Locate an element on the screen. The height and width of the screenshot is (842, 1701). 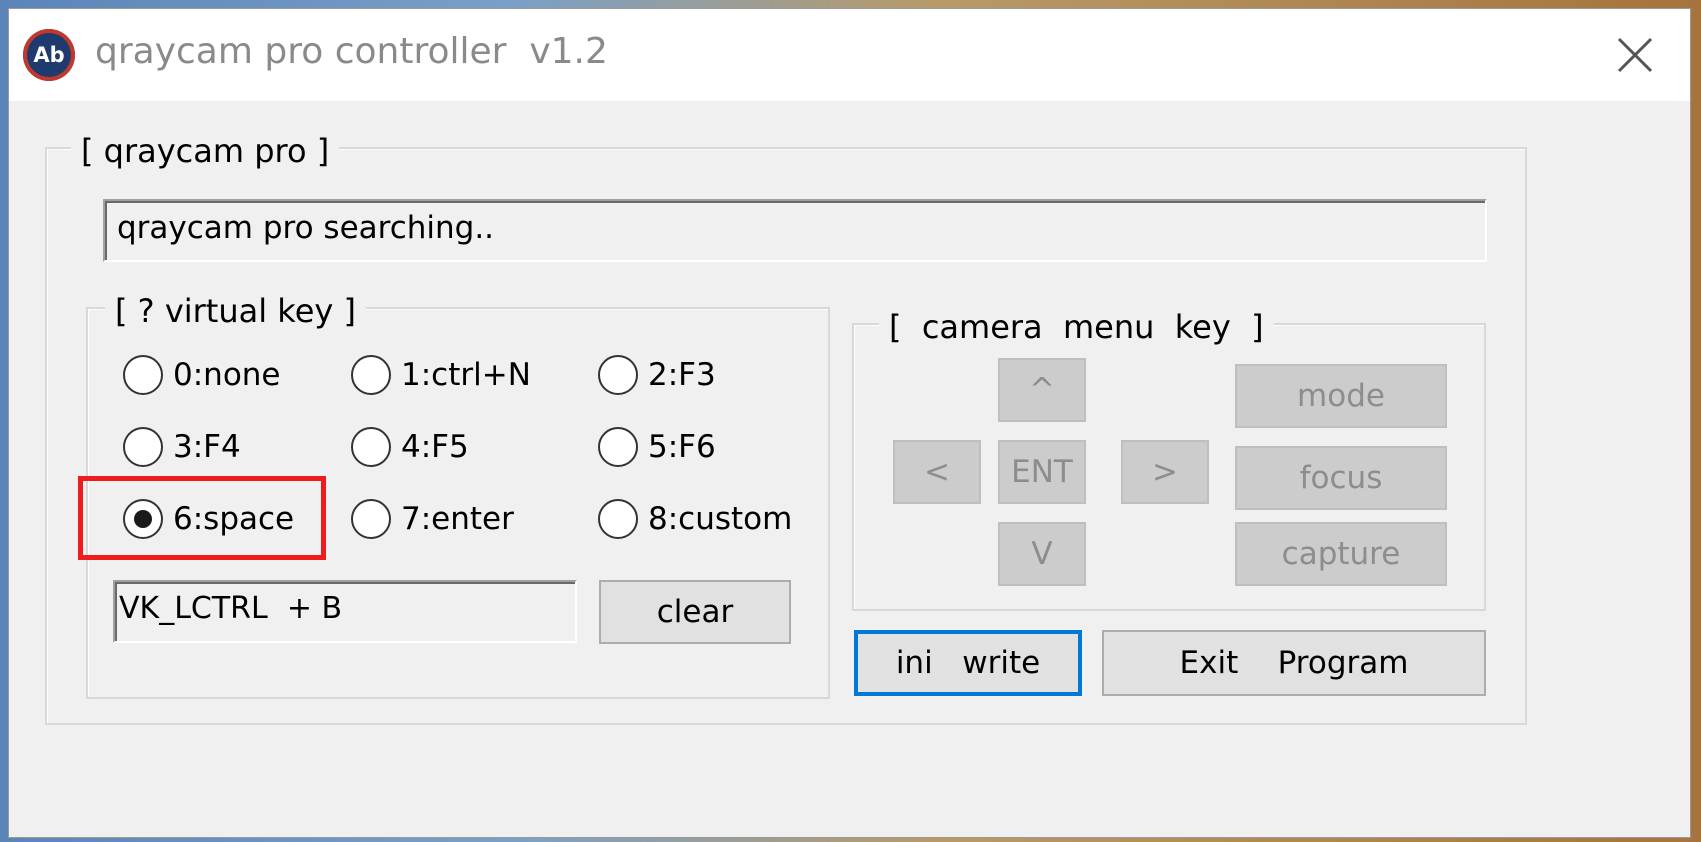
virtual-key-group-title: [ ? virtual key ] is located at coordinates (235, 311).